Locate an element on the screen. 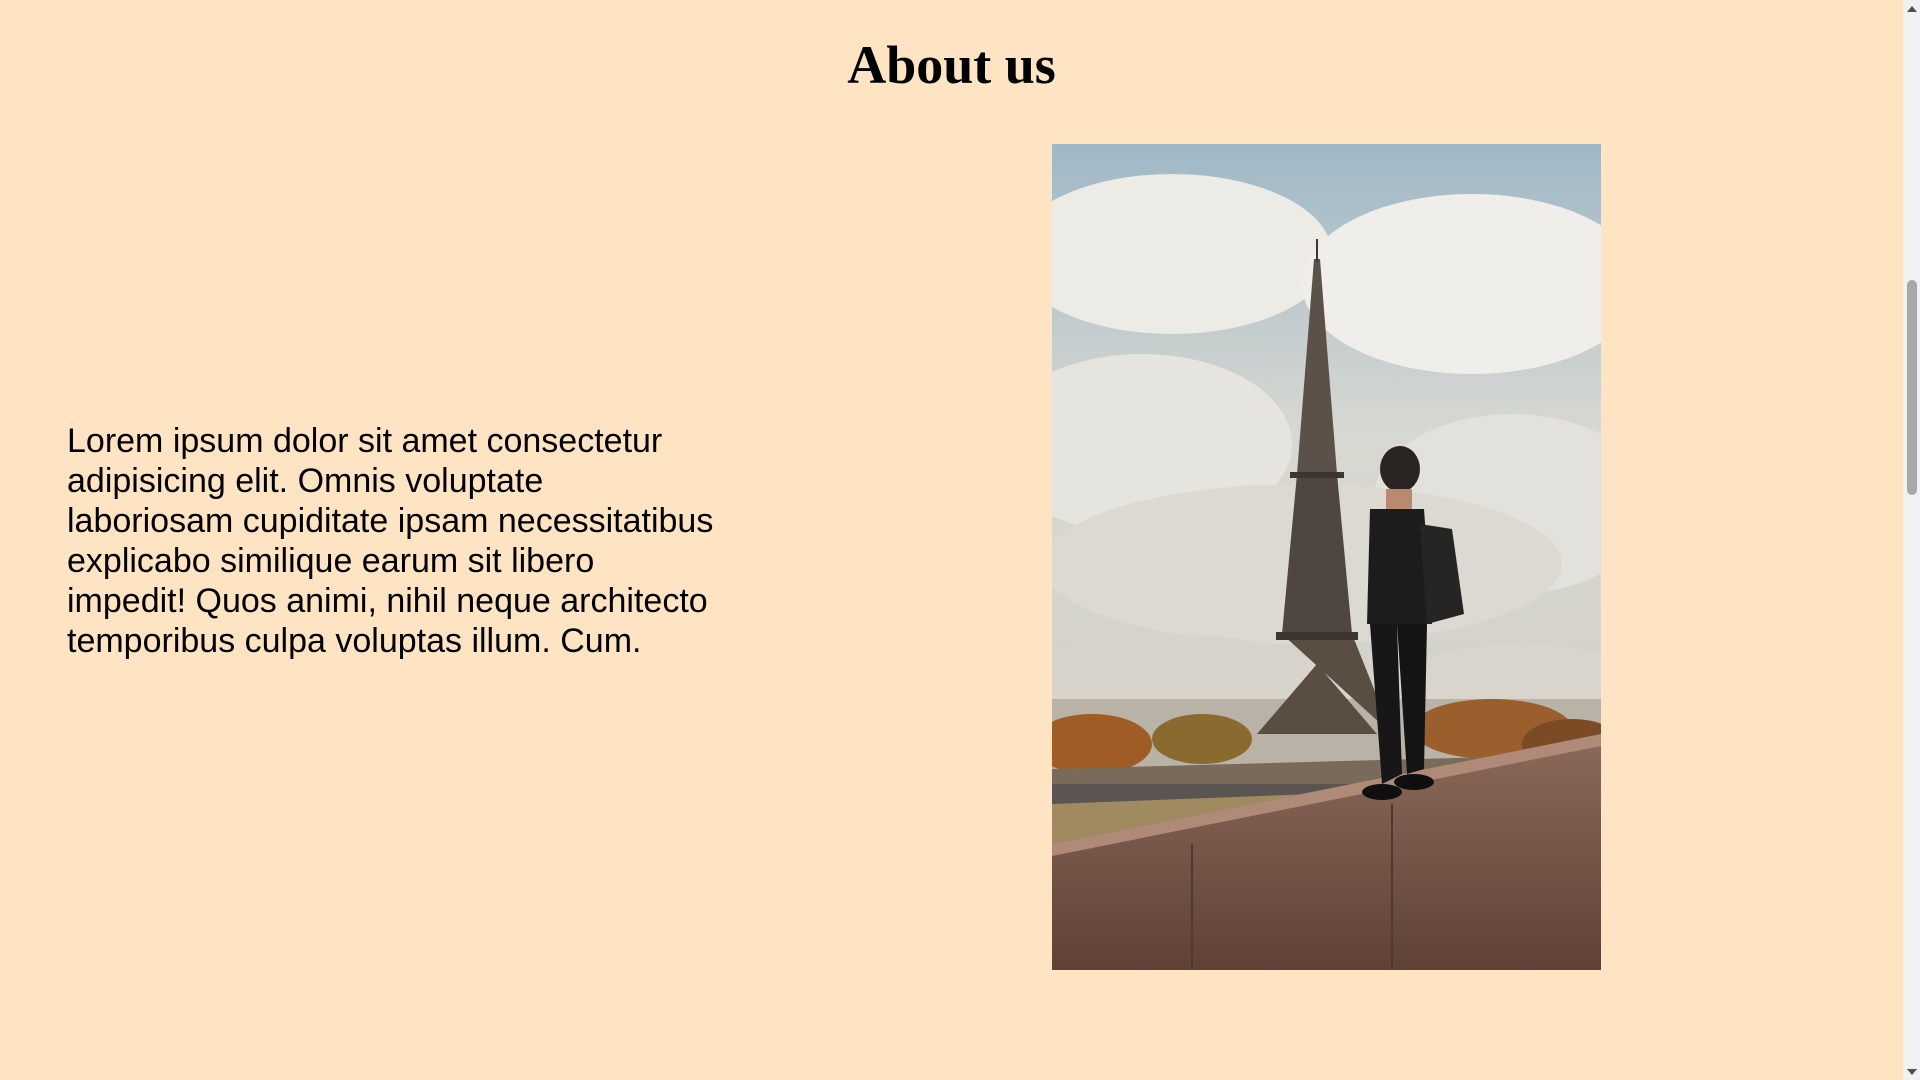  page-title: About us is located at coordinates (951, 65).